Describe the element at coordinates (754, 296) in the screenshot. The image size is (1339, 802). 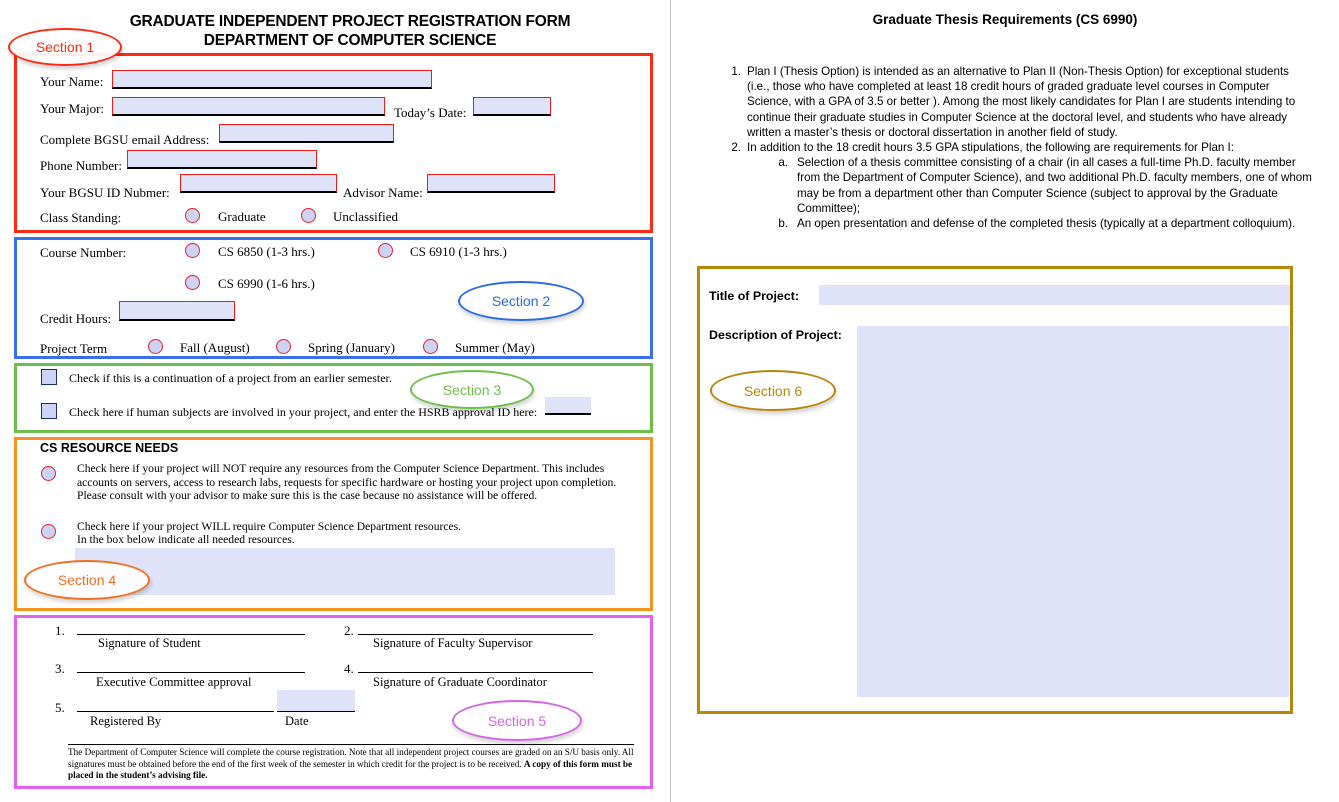
I see `title-of-project-label: Title of Project:` at that location.